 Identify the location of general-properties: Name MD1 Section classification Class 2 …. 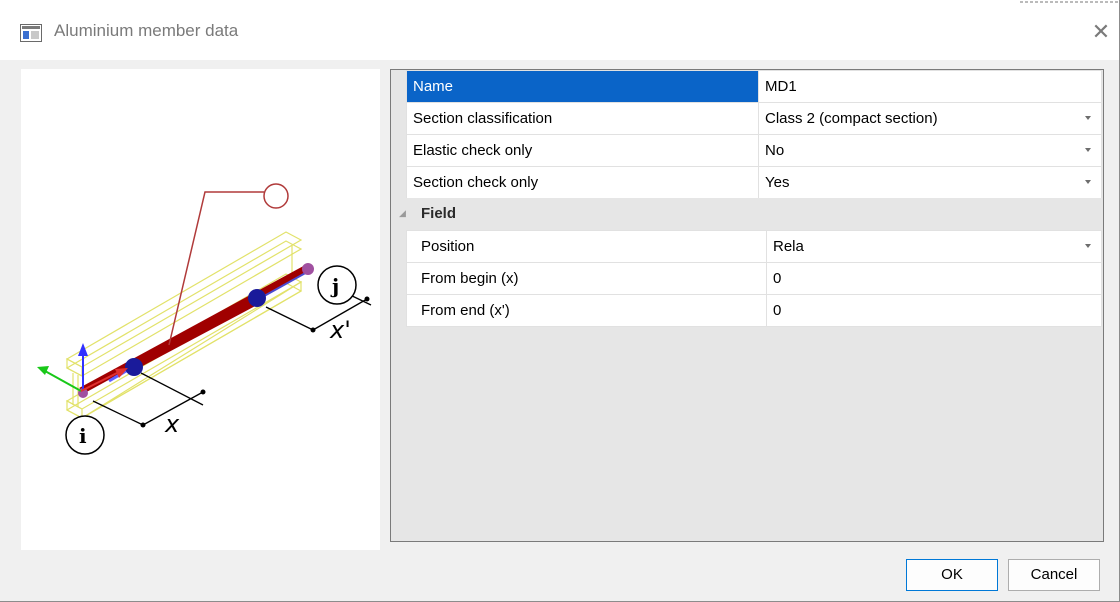
(754, 134).